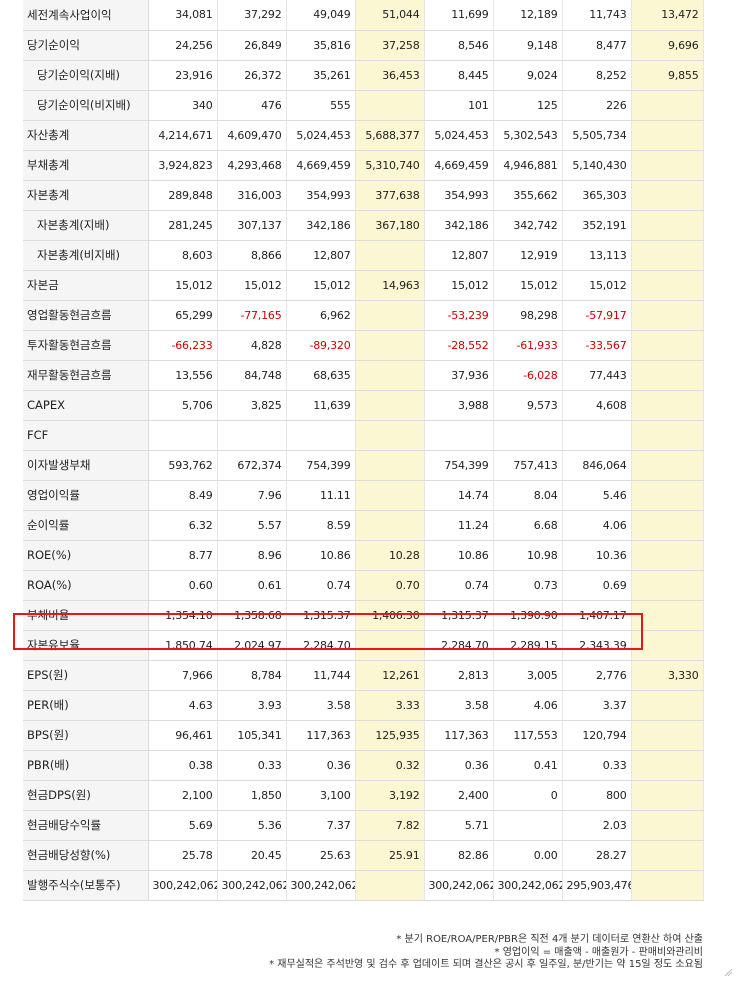  What do you see at coordinates (728, 972) in the screenshot?
I see `resize-grip-icon` at bounding box center [728, 972].